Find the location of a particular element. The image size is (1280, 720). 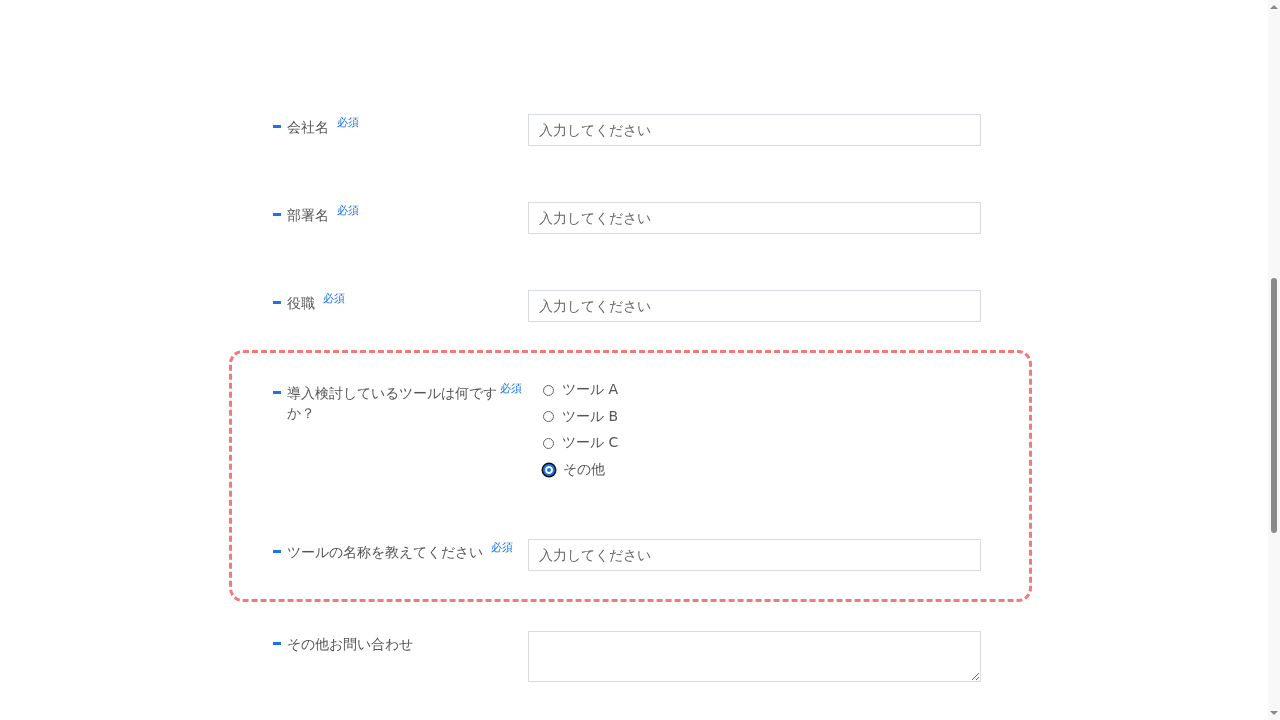

field-label: その他お問い合わせ is located at coordinates (350, 644).